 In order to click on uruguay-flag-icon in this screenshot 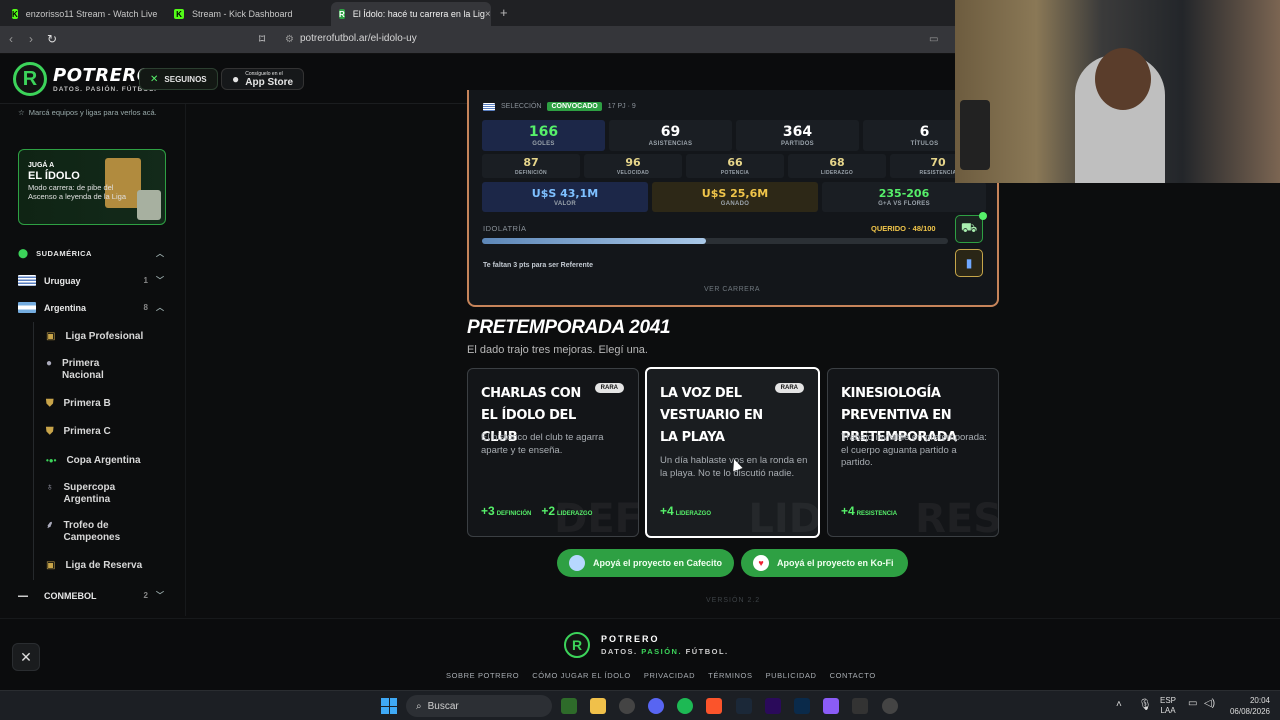, I will do `click(489, 106)`.